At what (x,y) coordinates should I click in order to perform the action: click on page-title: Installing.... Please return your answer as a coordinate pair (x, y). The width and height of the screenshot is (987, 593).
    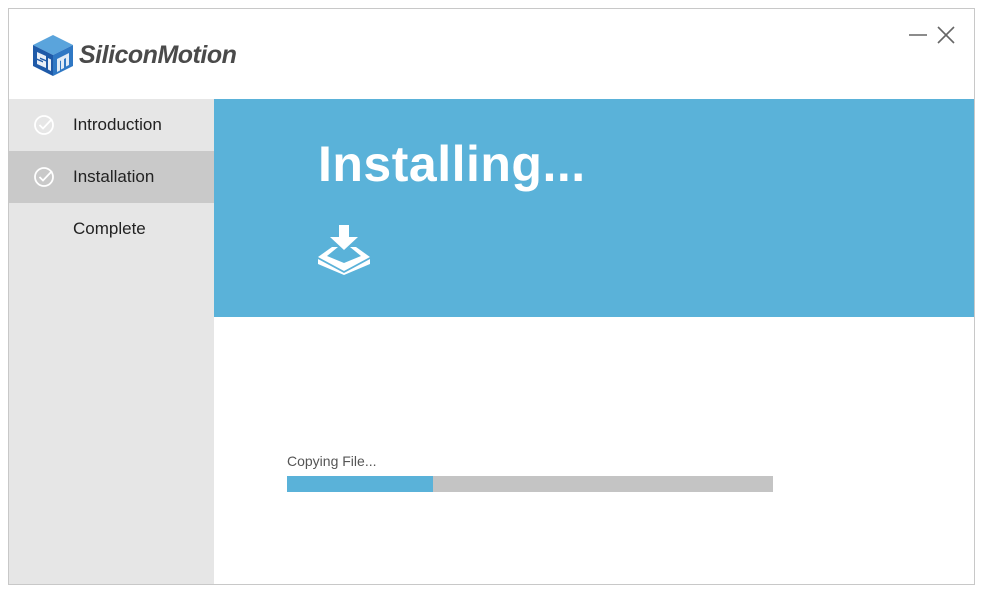
    Looking at the image, I should click on (452, 164).